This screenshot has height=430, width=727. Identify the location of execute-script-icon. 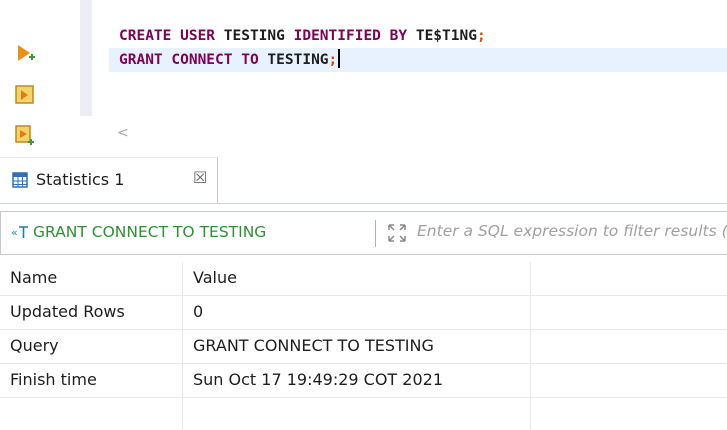
(25, 95).